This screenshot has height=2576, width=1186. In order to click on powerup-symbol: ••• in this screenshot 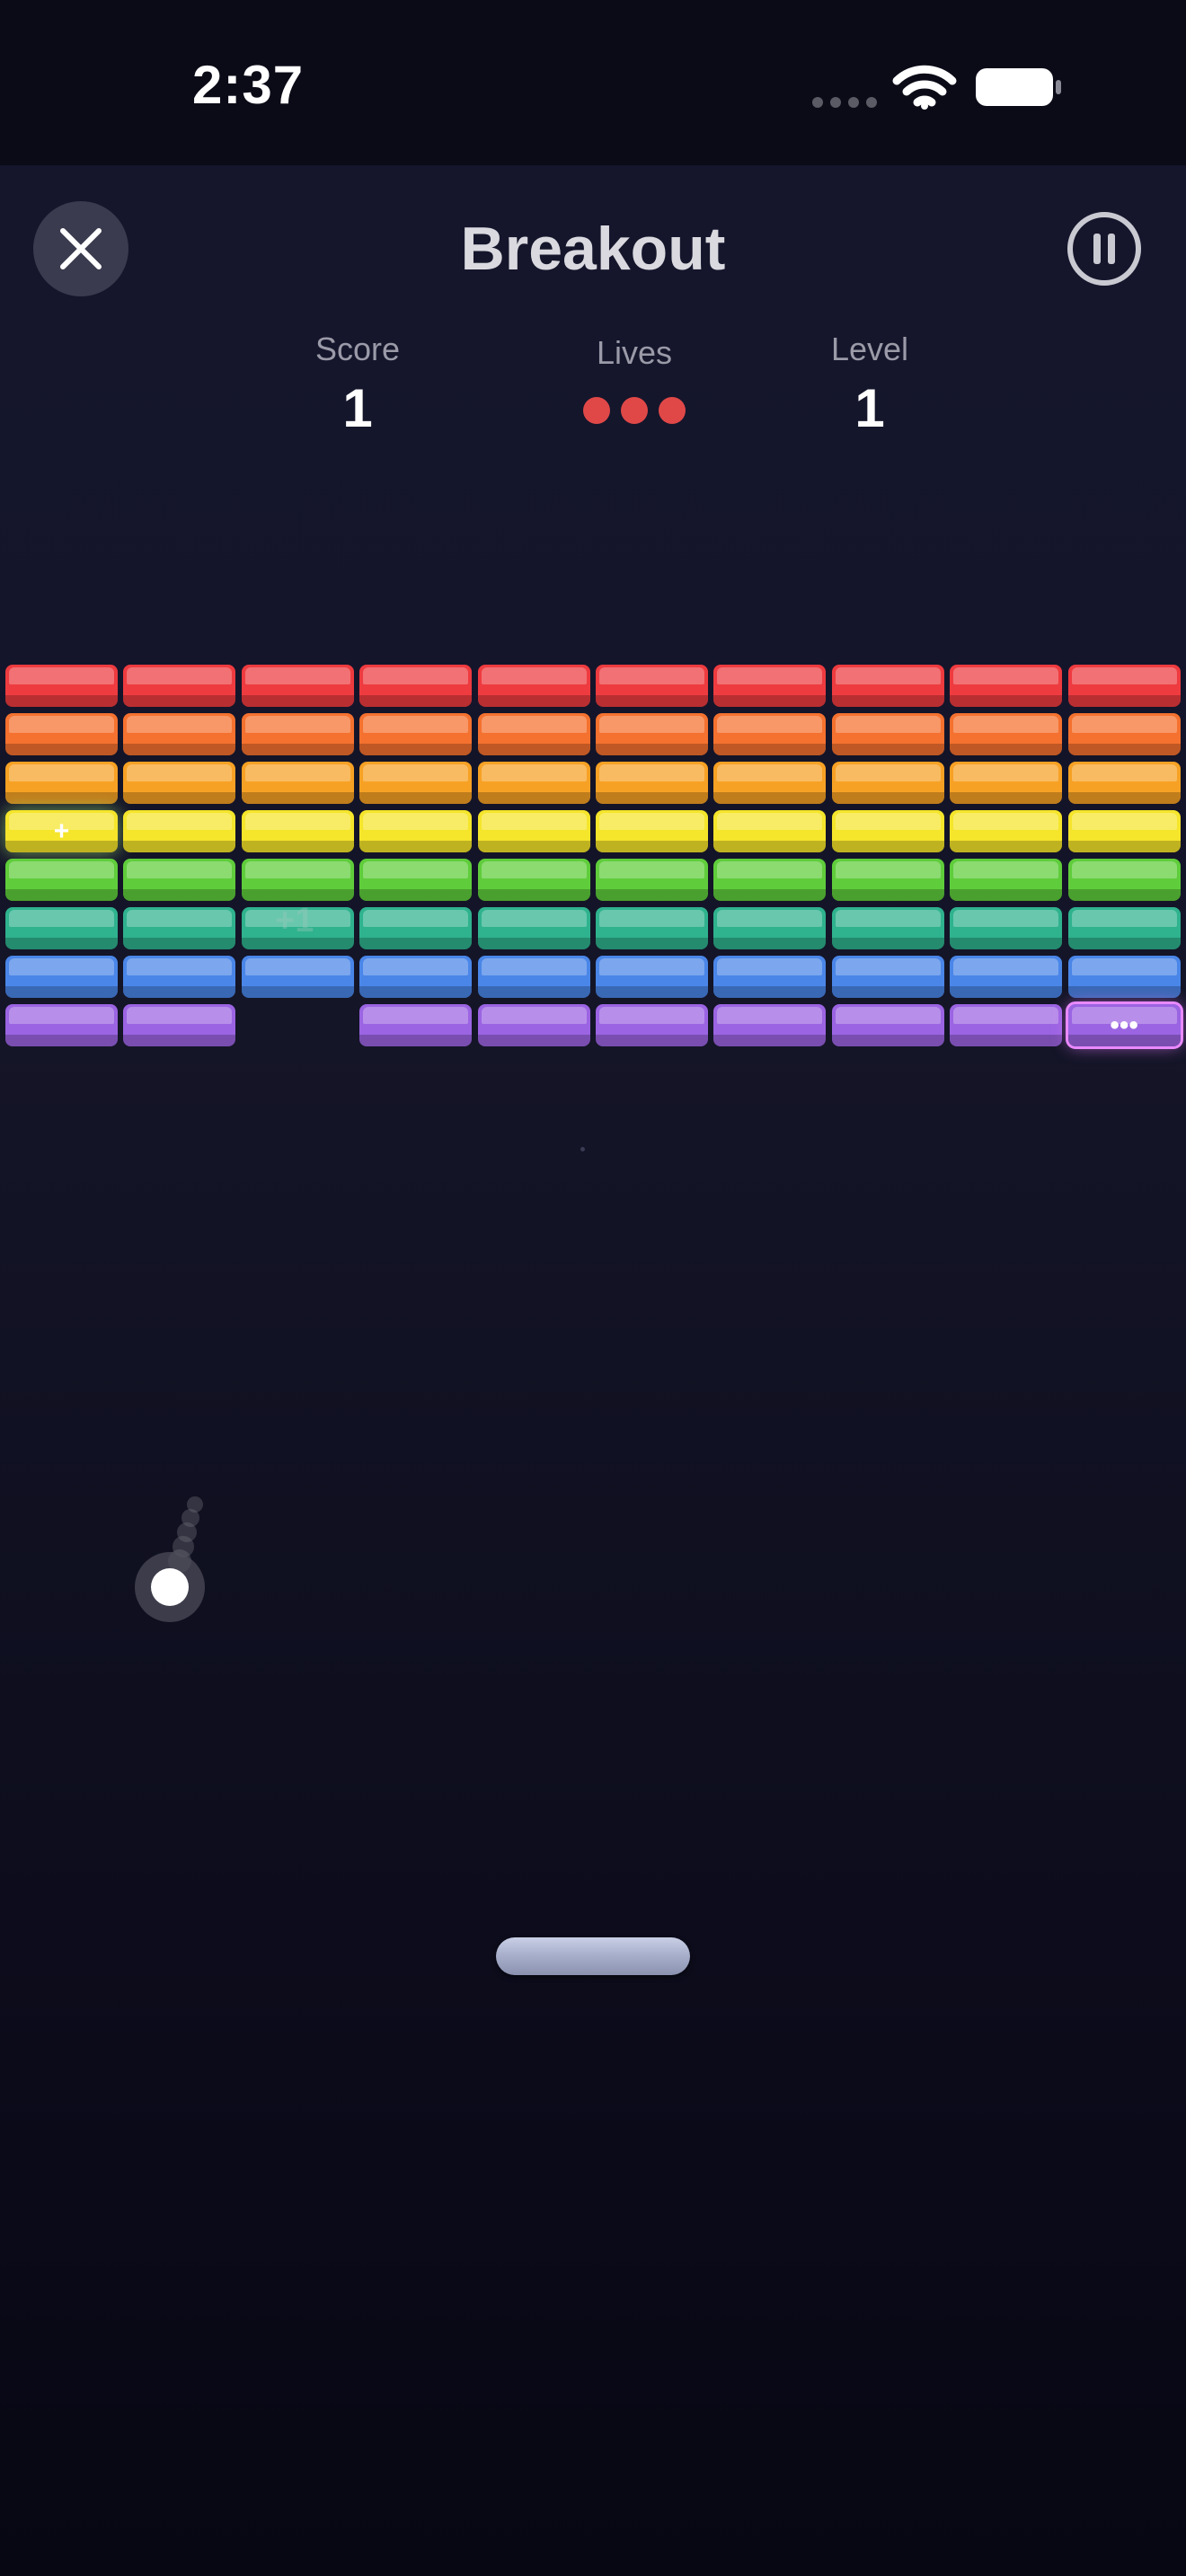, I will do `click(1124, 1025)`.